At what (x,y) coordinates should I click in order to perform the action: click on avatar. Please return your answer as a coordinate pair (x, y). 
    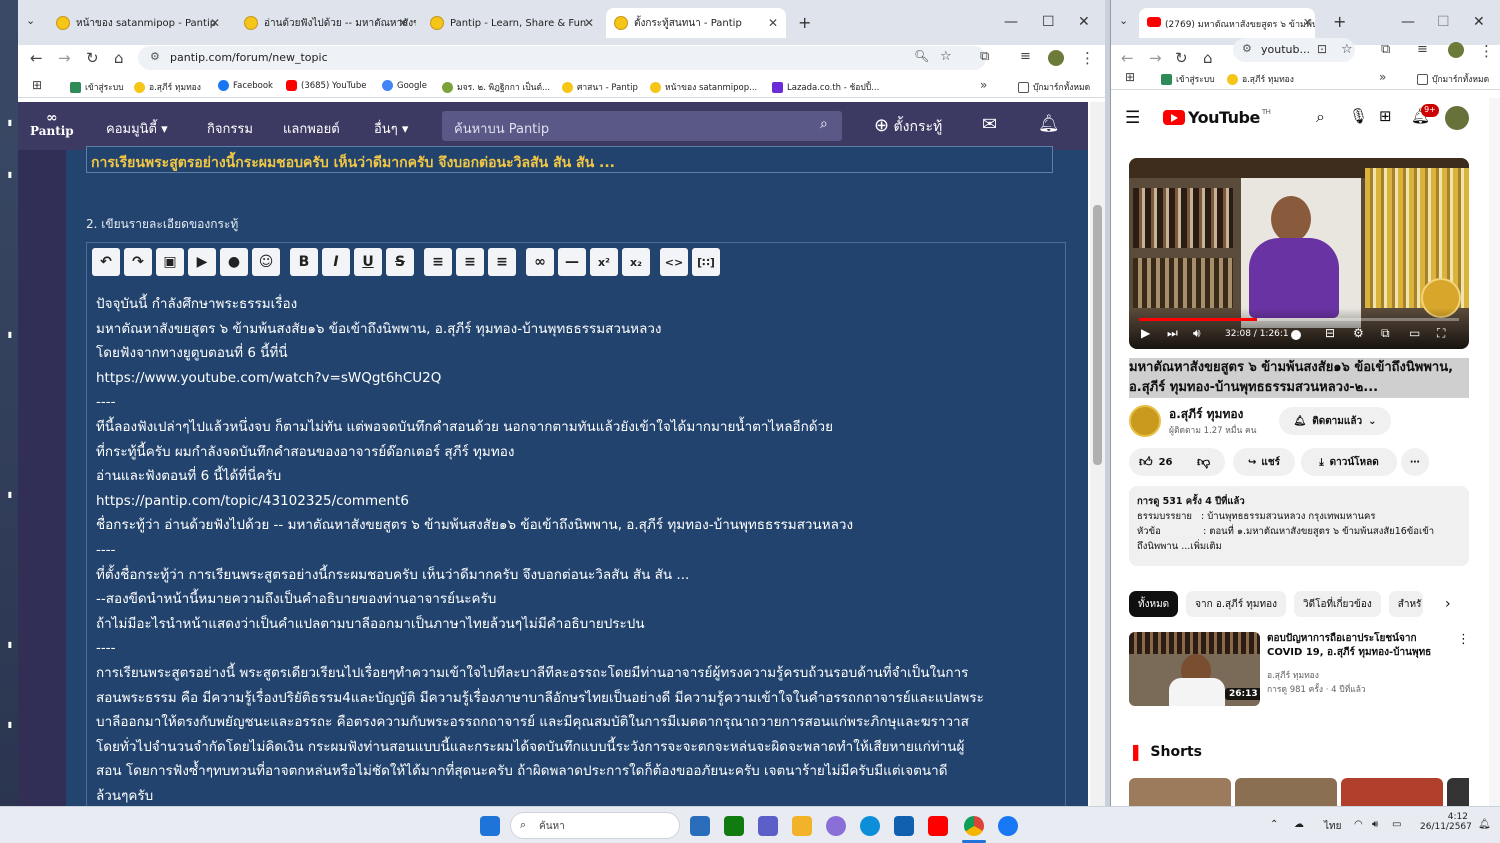
    Looking at the image, I should click on (1457, 118).